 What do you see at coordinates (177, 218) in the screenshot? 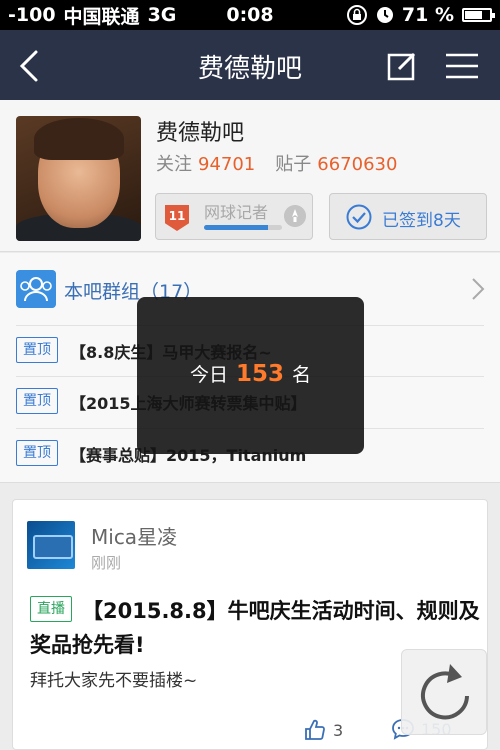
I see `level-badge: 11` at bounding box center [177, 218].